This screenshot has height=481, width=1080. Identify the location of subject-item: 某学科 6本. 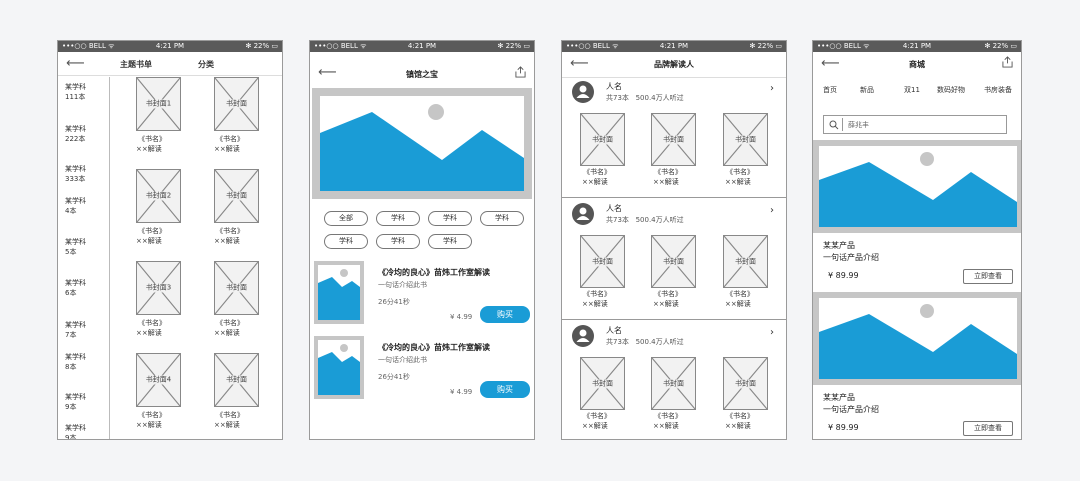
(75, 288).